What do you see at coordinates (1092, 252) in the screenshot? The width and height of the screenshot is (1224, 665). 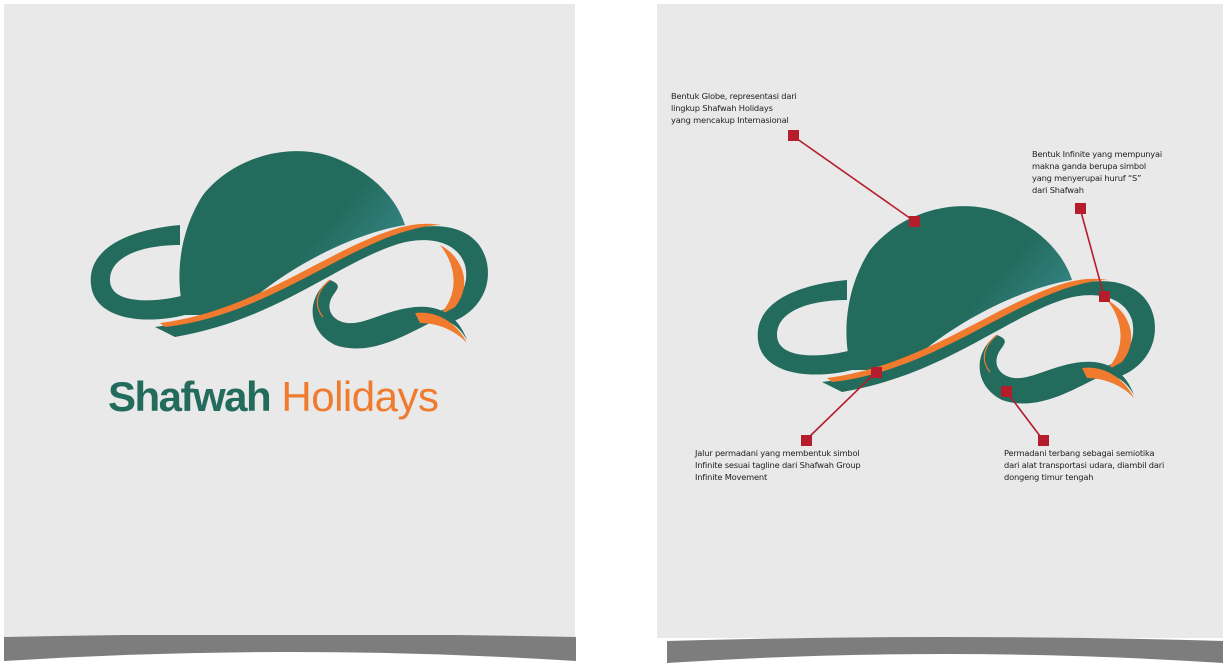 I see `callout-line-infinite` at bounding box center [1092, 252].